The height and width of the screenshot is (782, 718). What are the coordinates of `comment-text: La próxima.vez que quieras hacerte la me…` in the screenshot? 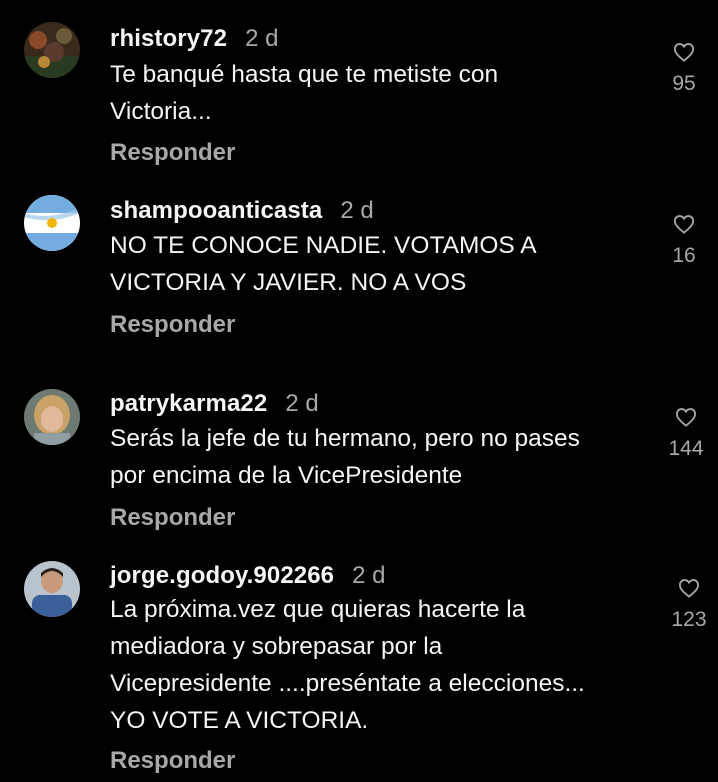 It's located at (347, 665).